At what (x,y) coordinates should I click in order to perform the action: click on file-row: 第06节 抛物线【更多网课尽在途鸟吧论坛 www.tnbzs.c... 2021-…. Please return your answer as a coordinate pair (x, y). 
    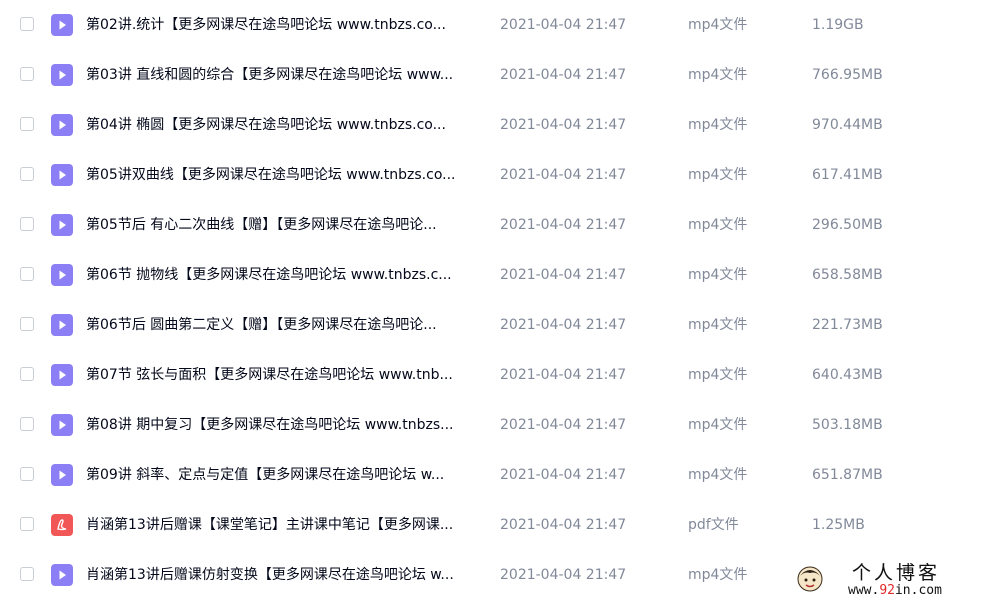
    Looking at the image, I should click on (493, 275).